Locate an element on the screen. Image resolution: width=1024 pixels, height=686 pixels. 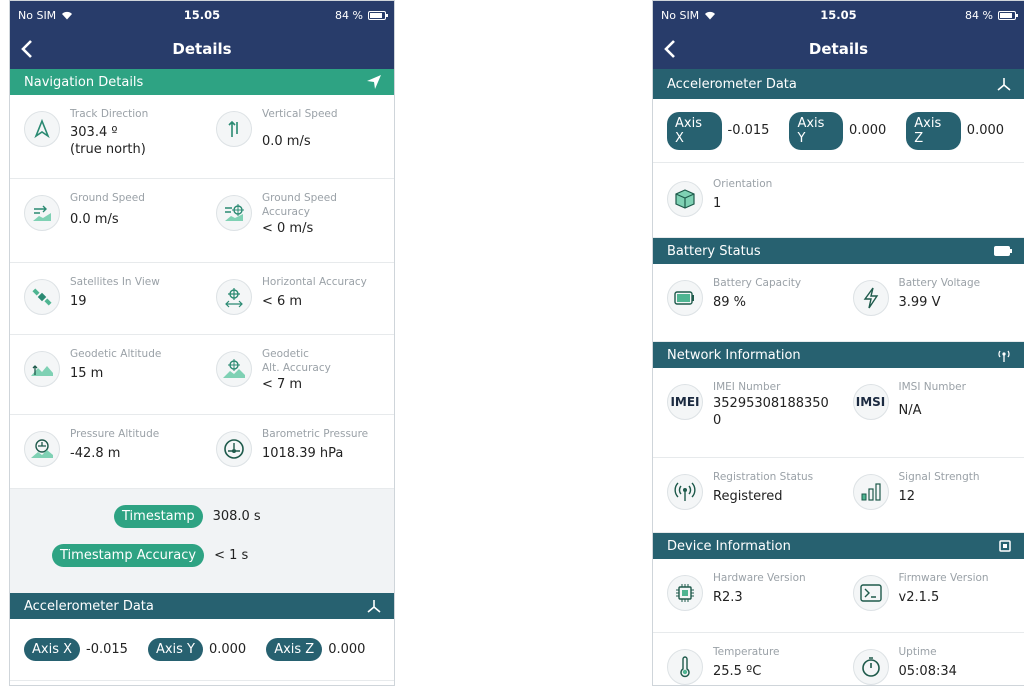
battery-capacity: Battery Capacity 89 % is located at coordinates (746, 302).